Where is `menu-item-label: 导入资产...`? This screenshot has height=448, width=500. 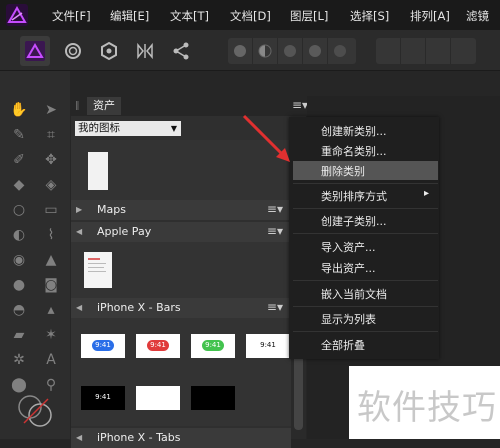
menu-item-label: 导入资产... is located at coordinates (348, 247).